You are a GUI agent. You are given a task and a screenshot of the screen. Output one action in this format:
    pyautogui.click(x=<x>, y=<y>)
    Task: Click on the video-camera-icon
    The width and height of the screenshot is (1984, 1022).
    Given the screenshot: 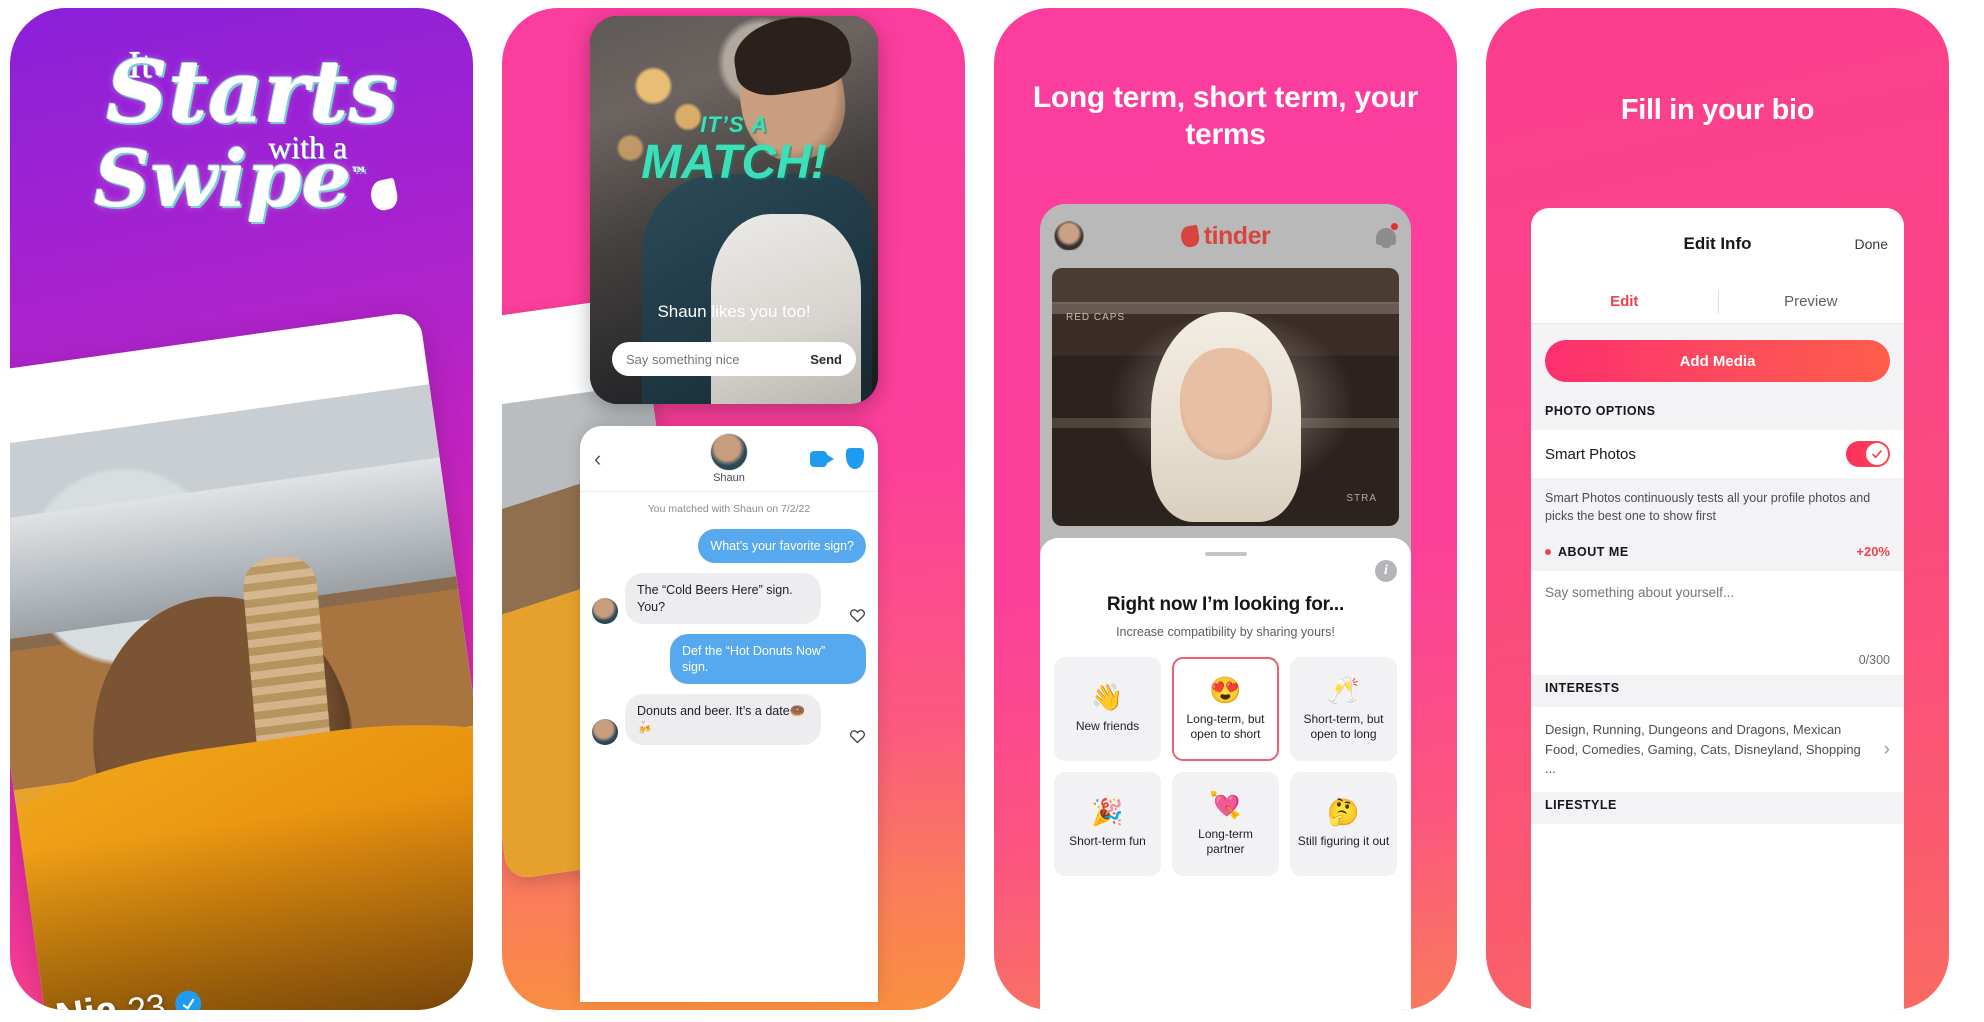 What is the action you would take?
    pyautogui.click(x=822, y=458)
    